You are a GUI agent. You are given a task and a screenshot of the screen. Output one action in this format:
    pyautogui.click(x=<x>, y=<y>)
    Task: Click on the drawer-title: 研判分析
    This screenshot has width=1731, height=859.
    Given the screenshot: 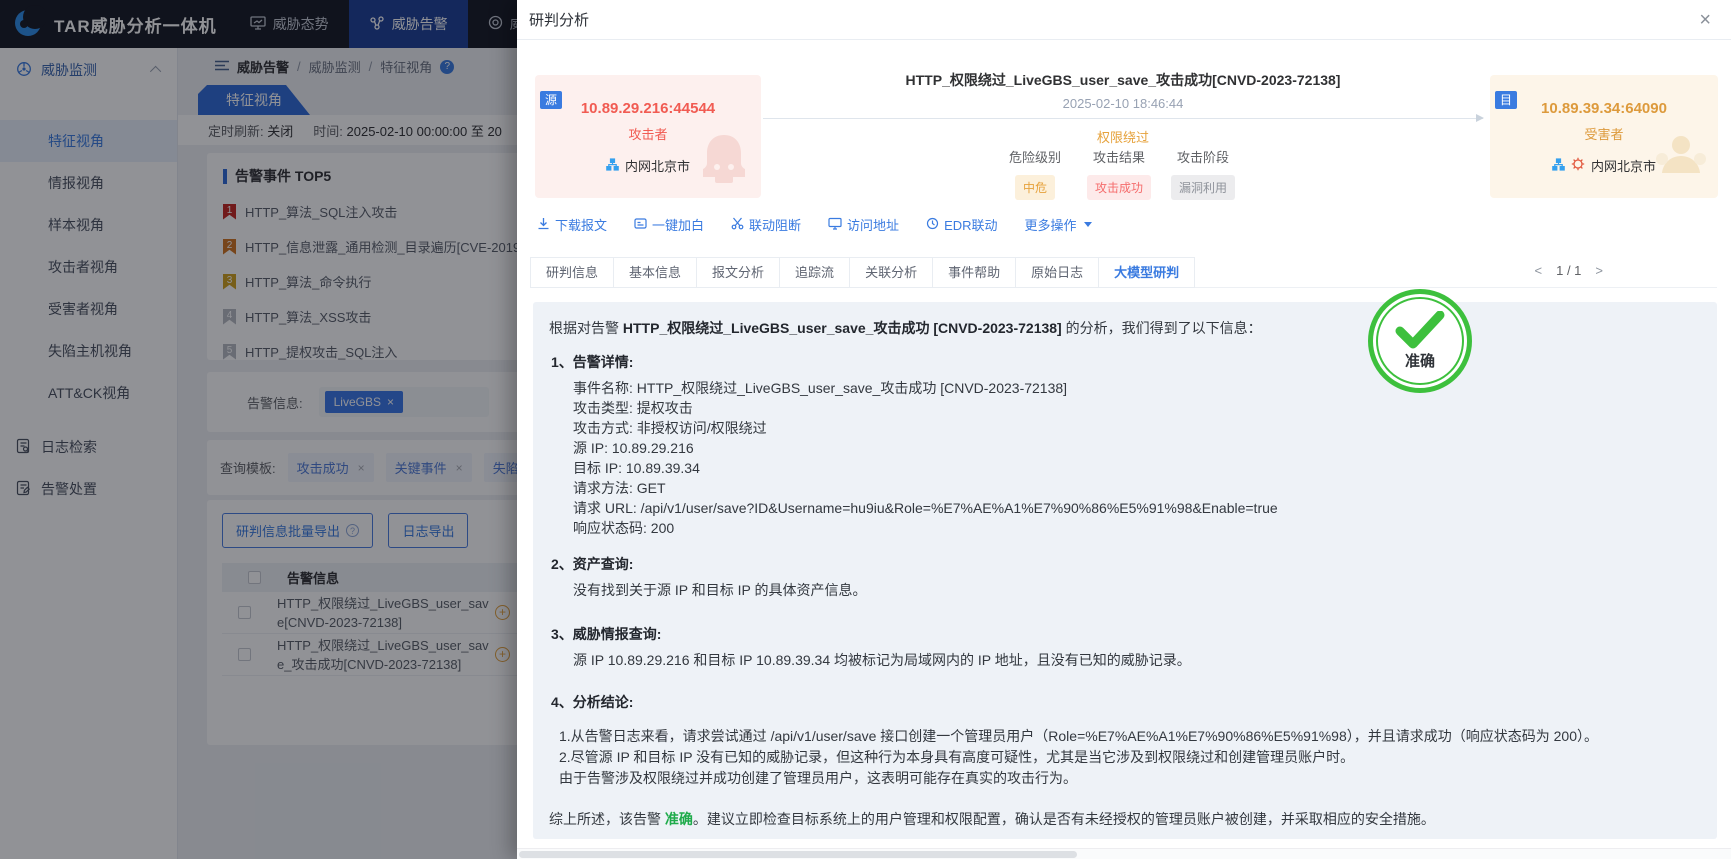 What is the action you would take?
    pyautogui.click(x=559, y=20)
    